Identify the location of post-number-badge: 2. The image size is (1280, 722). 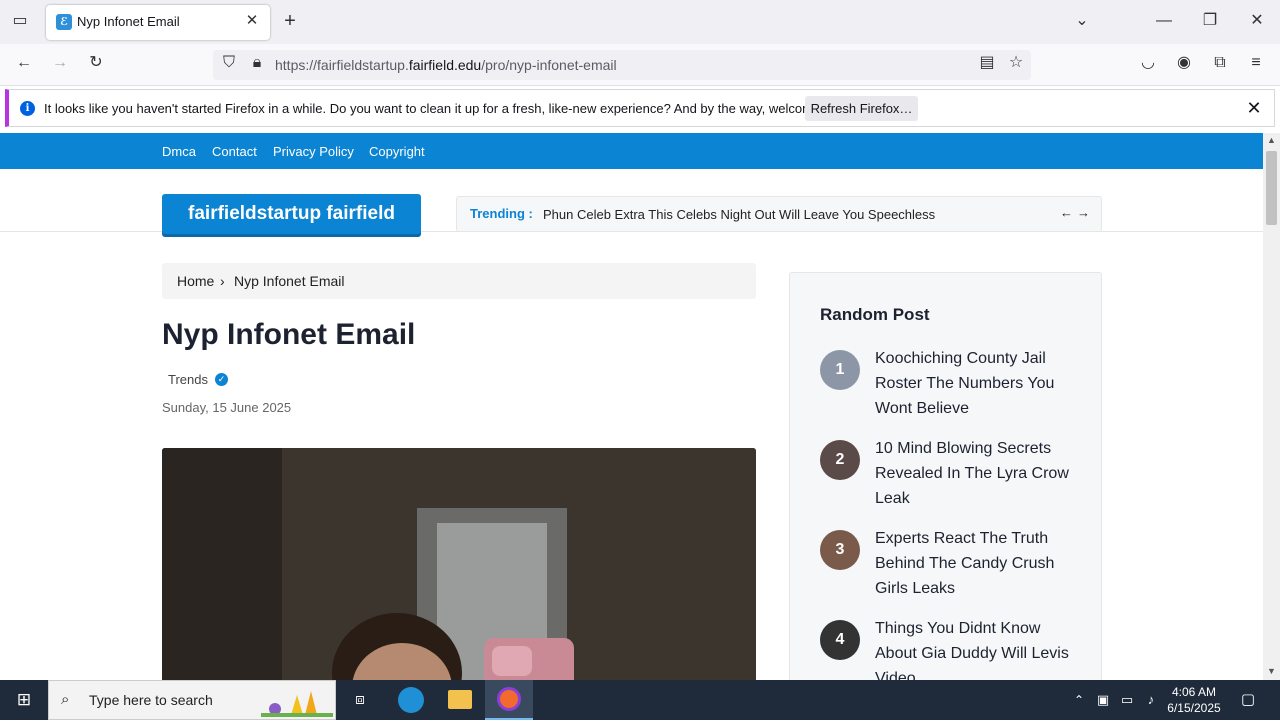
(840, 460).